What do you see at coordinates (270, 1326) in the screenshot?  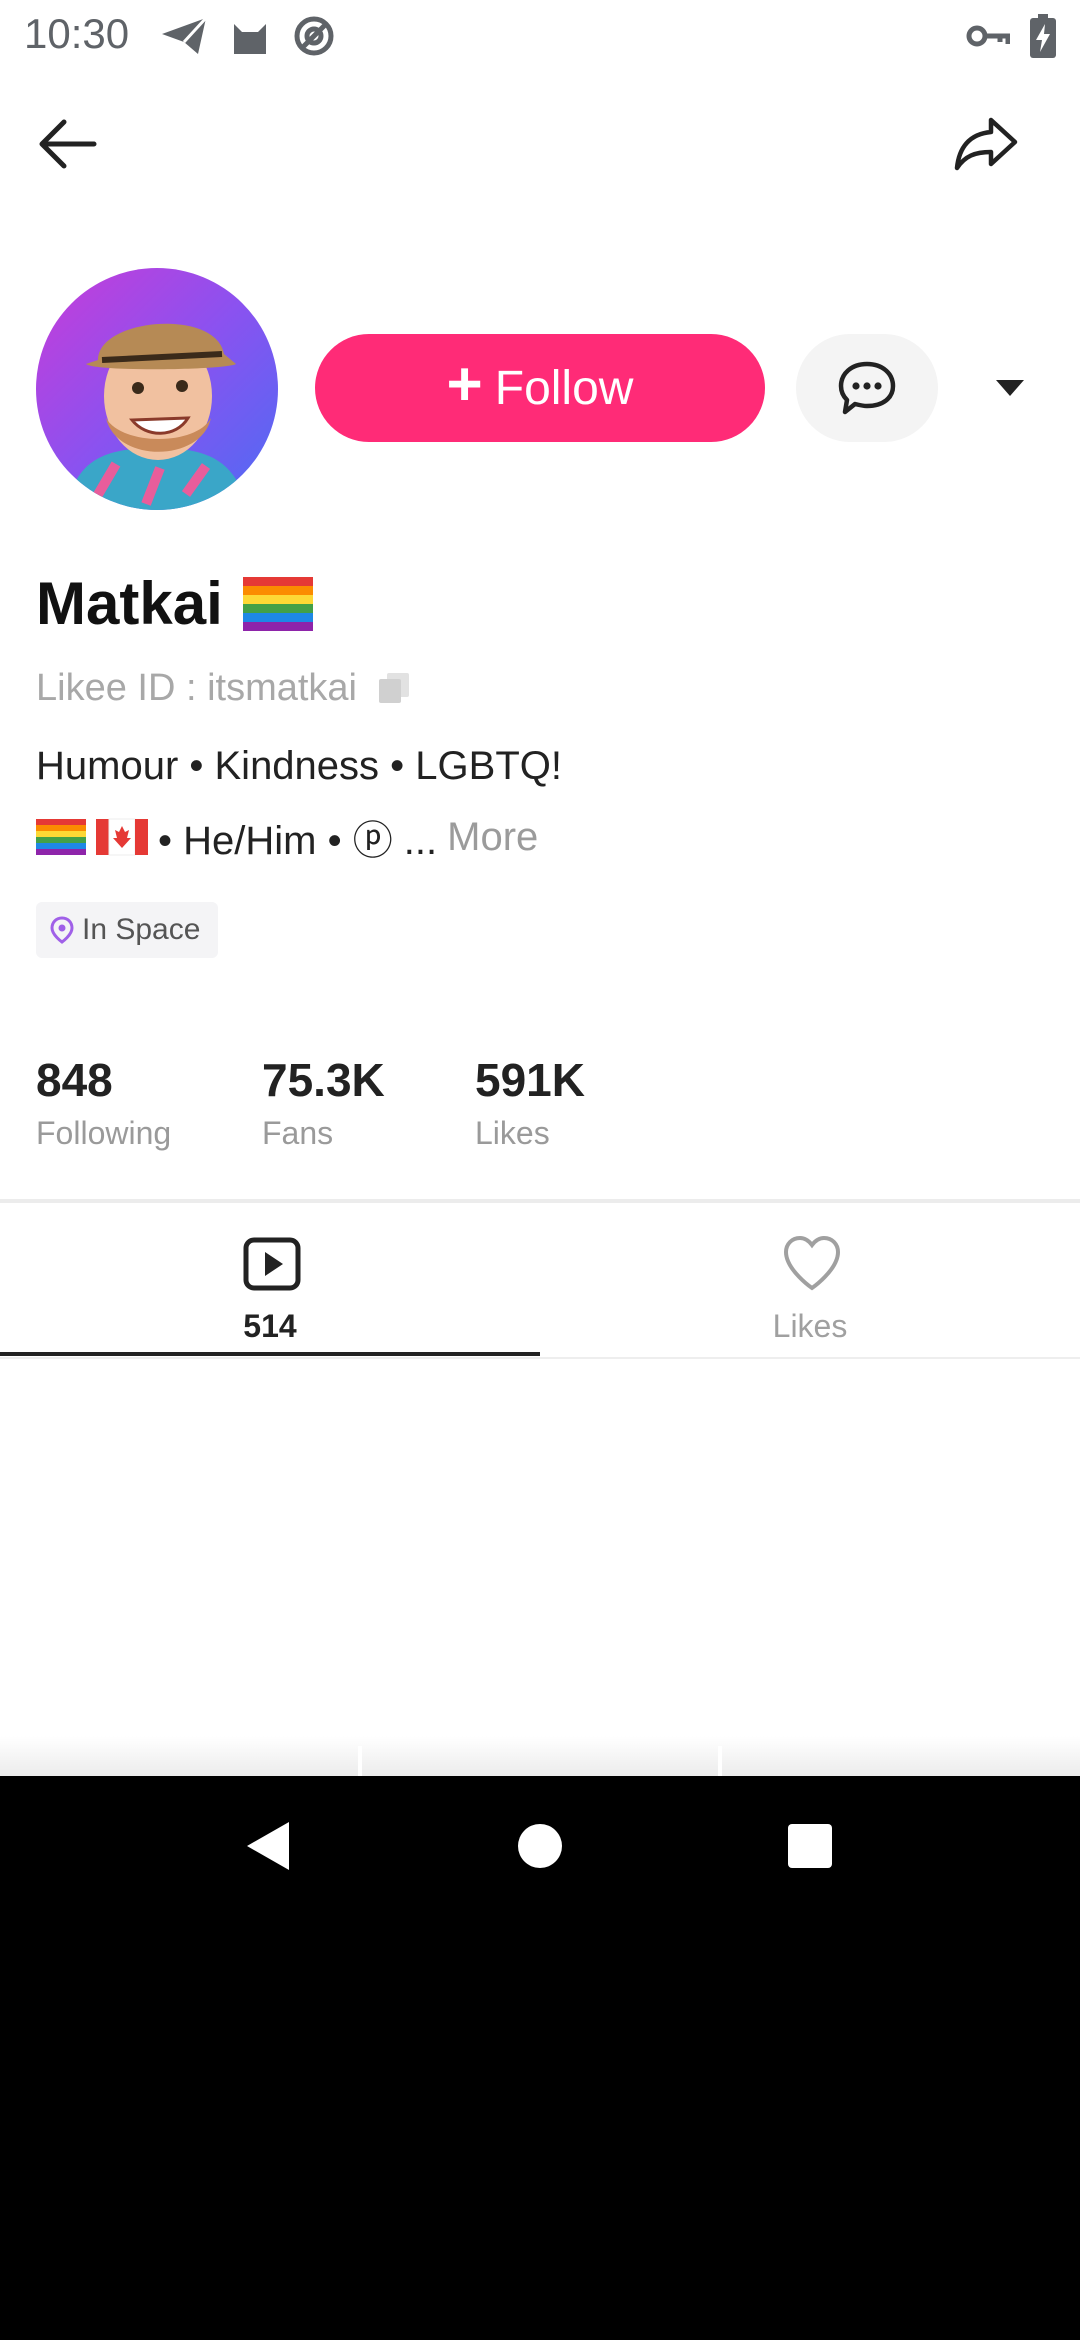 I see `tab-videos-label: 514` at bounding box center [270, 1326].